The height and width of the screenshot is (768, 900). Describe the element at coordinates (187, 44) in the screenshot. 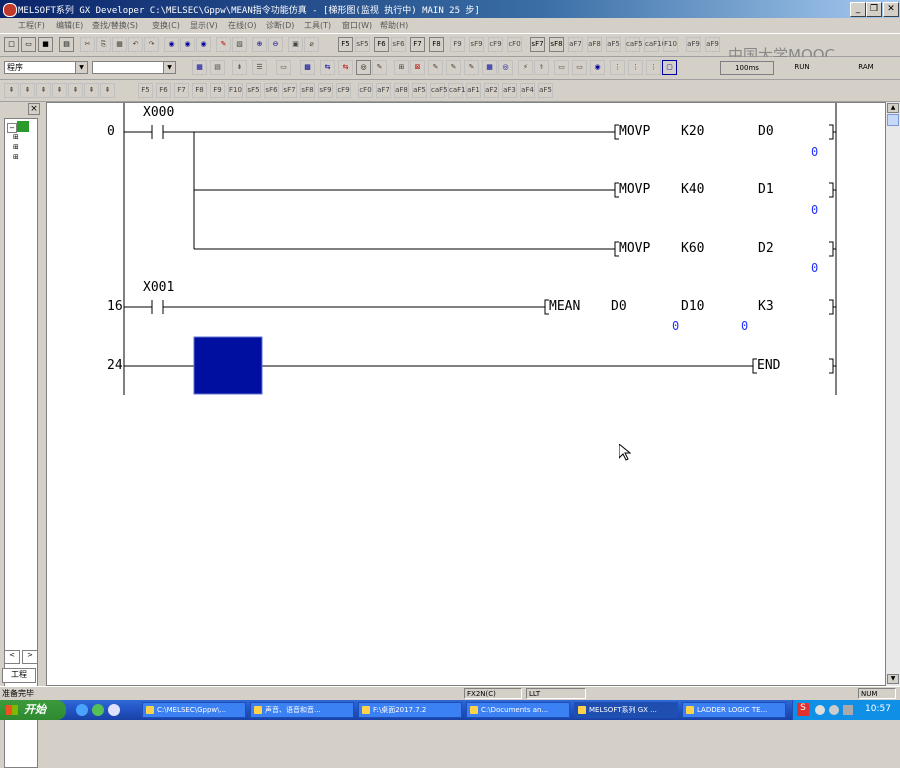

I see `instruction-search-icon: ◉` at that location.